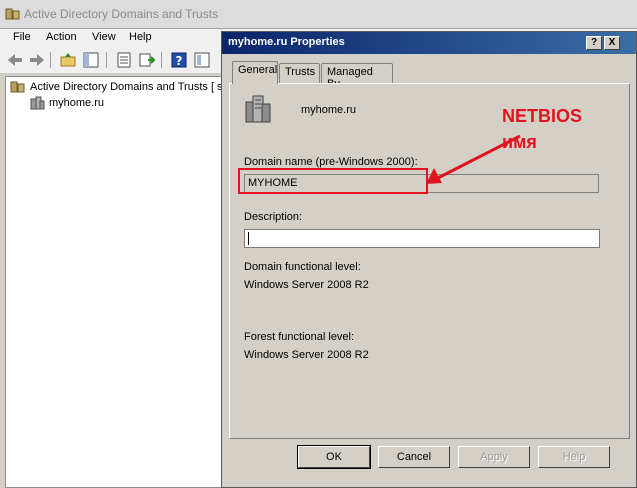 The height and width of the screenshot is (488, 637). What do you see at coordinates (37, 60) in the screenshot?
I see `forward-icon` at bounding box center [37, 60].